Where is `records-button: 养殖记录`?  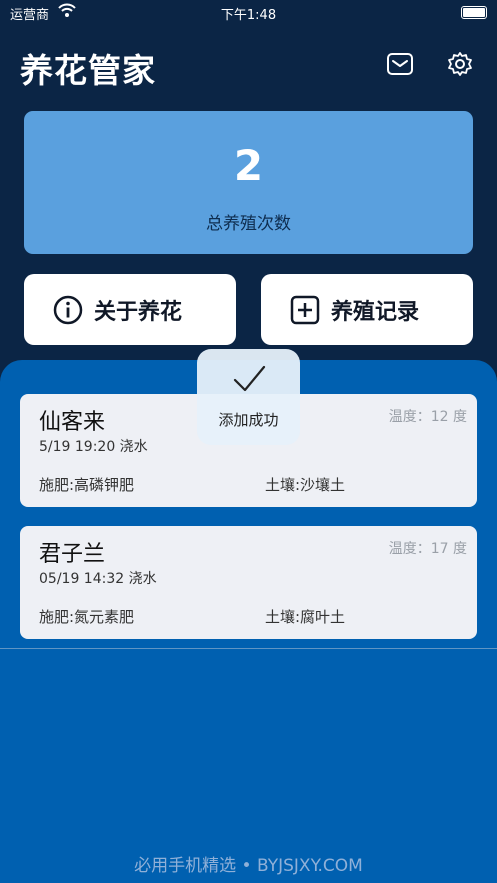
records-button: 养殖记录 is located at coordinates (367, 309).